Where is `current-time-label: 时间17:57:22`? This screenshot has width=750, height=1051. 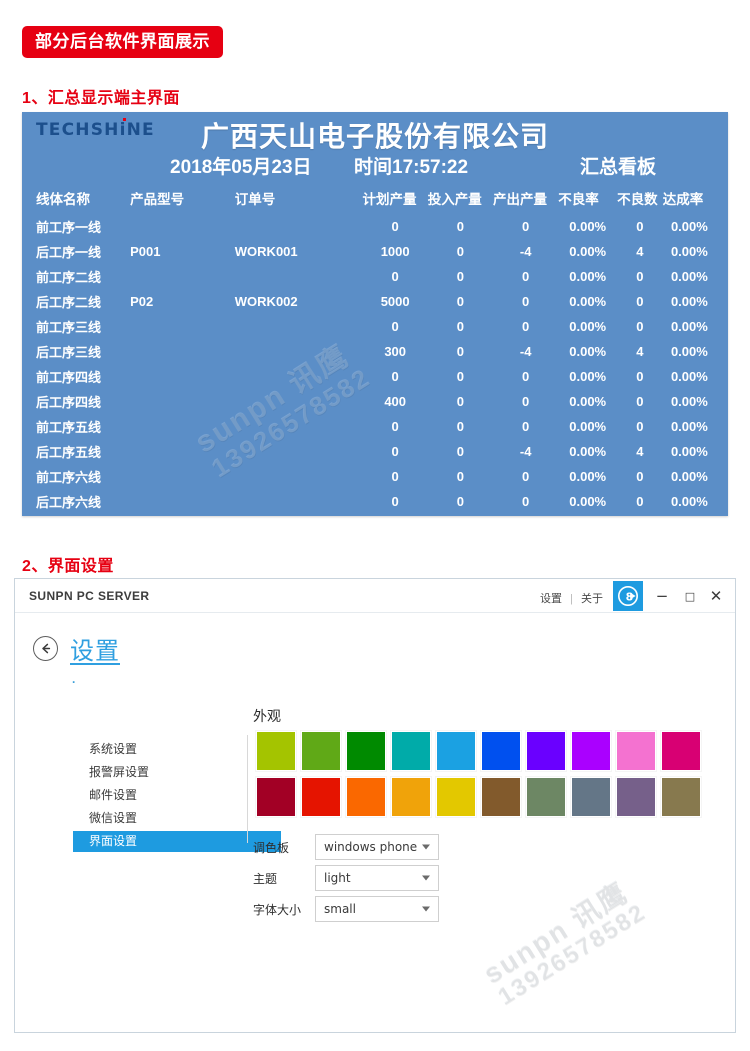 current-time-label: 时间17:57:22 is located at coordinates (411, 167).